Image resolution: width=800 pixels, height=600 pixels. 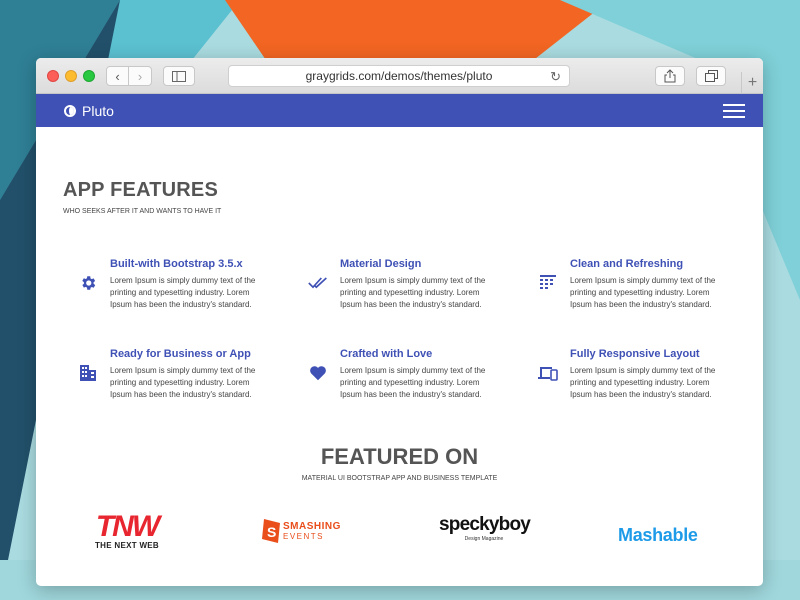 What do you see at coordinates (381, 264) in the screenshot?
I see `feature-title: Material Design` at bounding box center [381, 264].